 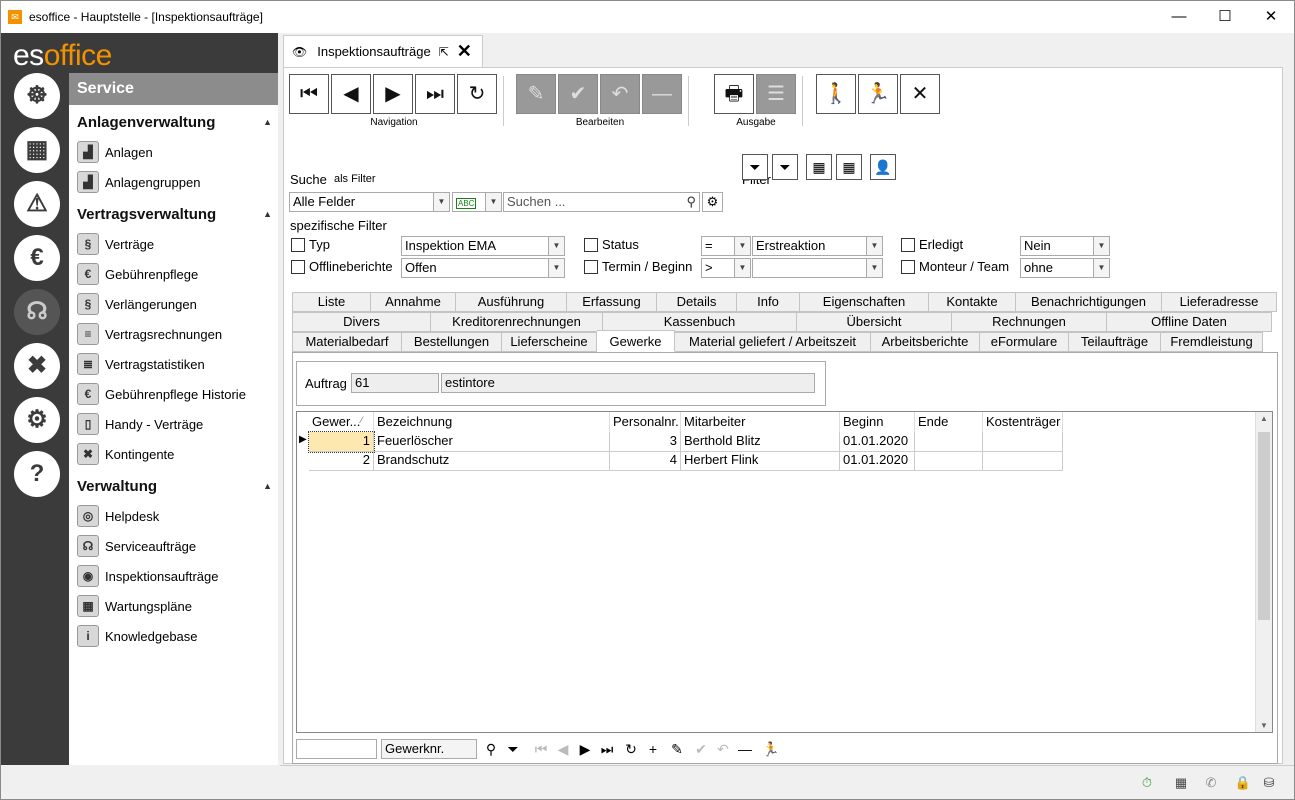 I want to click on minimize-icon: —, so click(x=1179, y=17).